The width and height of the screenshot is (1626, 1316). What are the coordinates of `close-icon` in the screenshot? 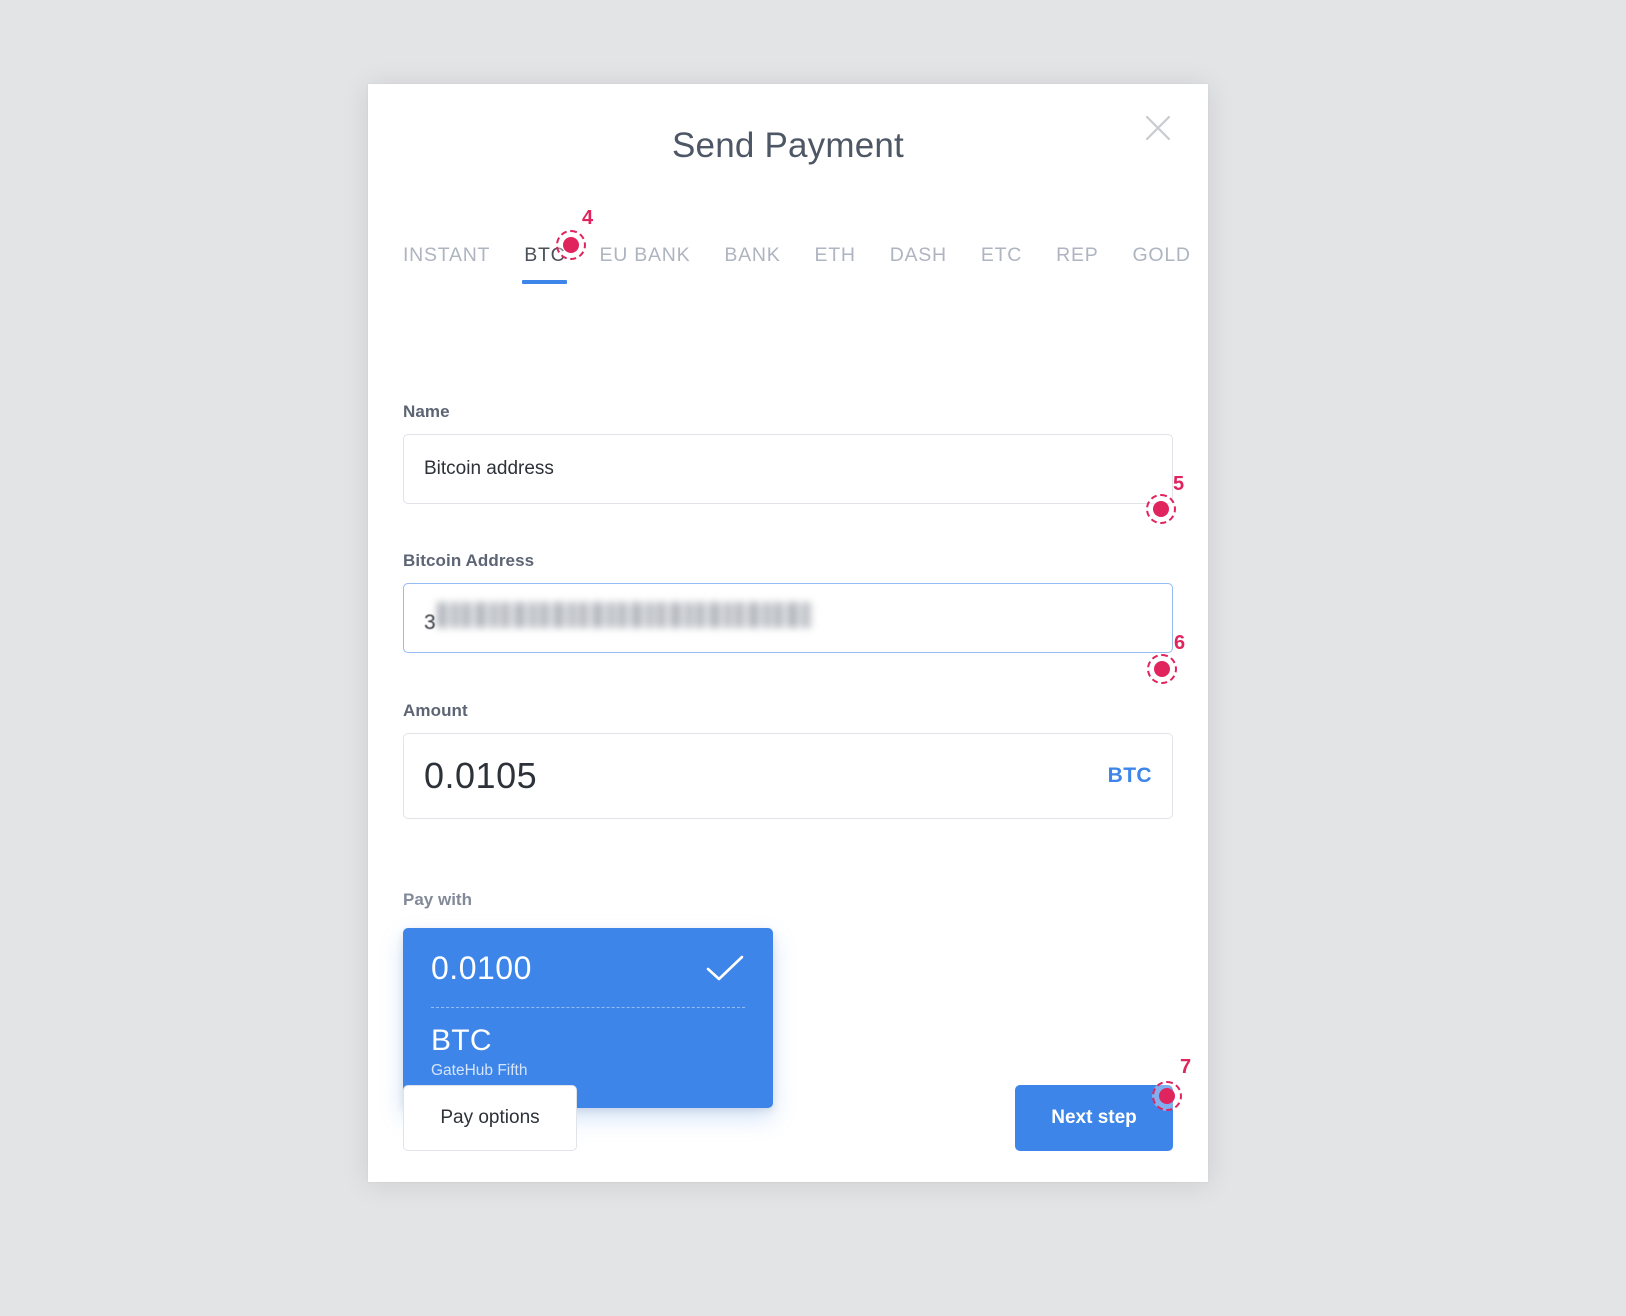 It's located at (1158, 128).